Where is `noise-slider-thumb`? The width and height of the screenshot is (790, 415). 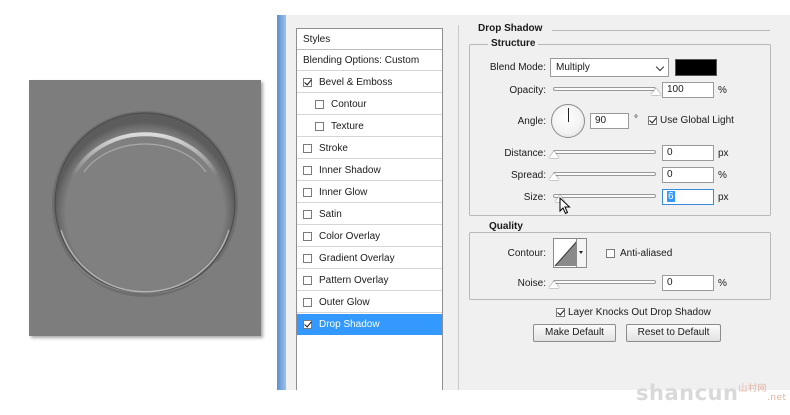 noise-slider-thumb is located at coordinates (554, 284).